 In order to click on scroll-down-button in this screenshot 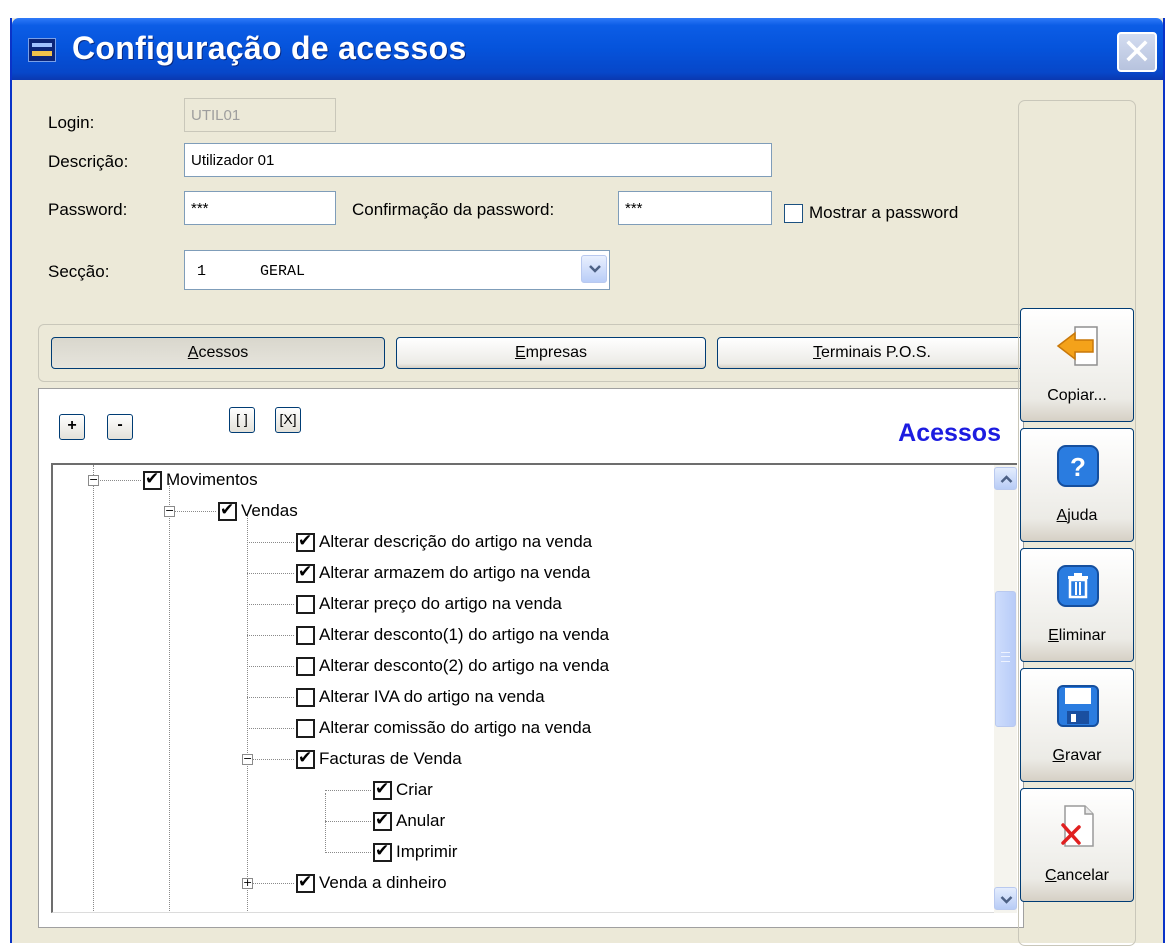, I will do `click(1005, 898)`.